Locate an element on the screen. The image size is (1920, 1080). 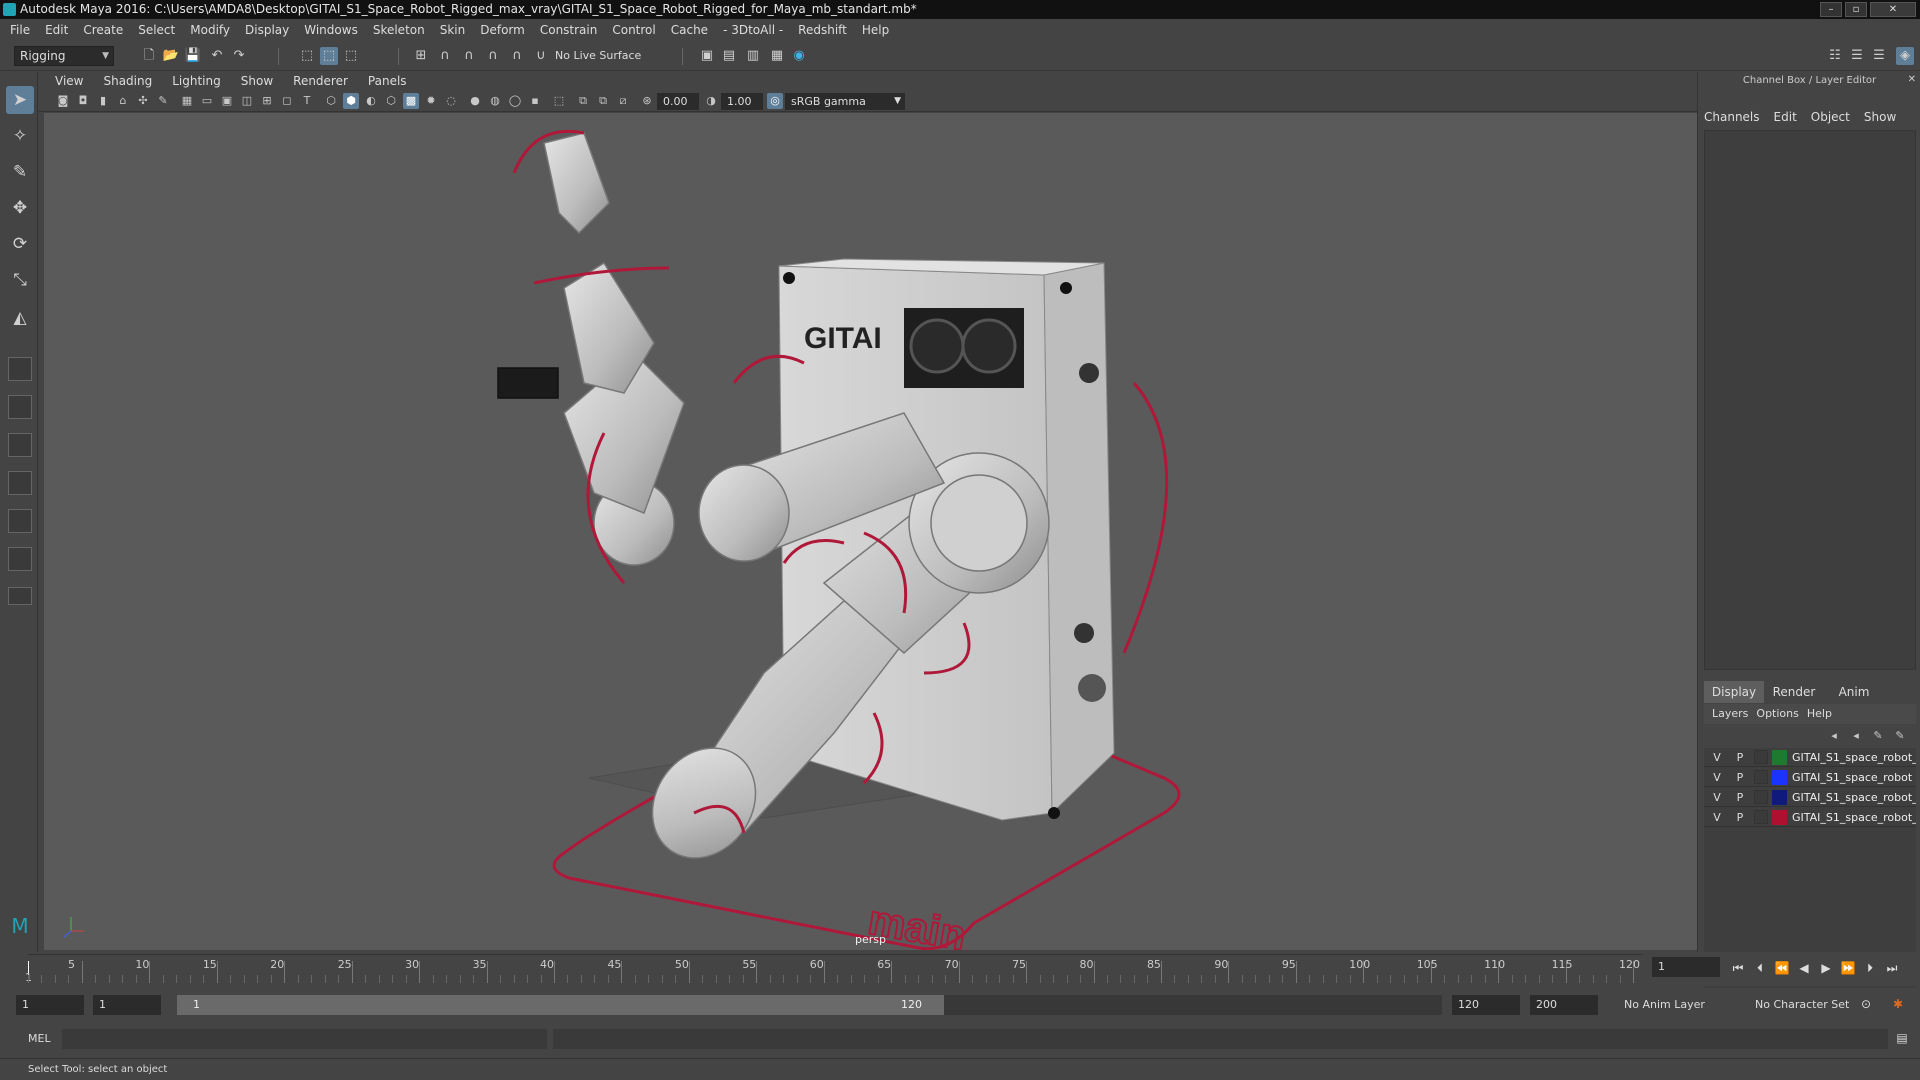
menu-select: Select is located at coordinates (156, 30).